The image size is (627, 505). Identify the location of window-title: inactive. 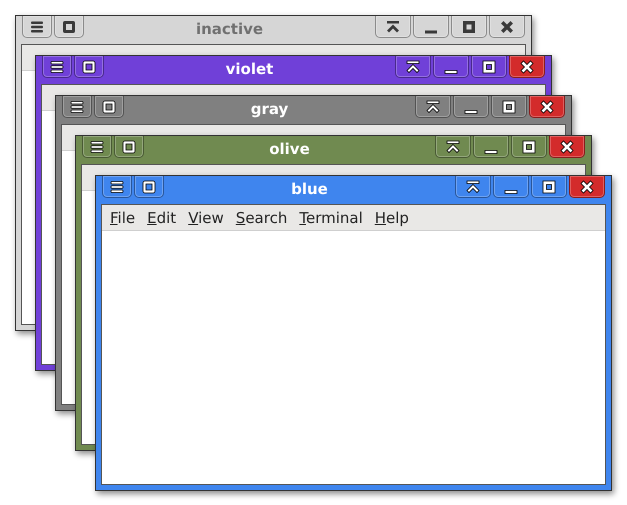
(230, 29).